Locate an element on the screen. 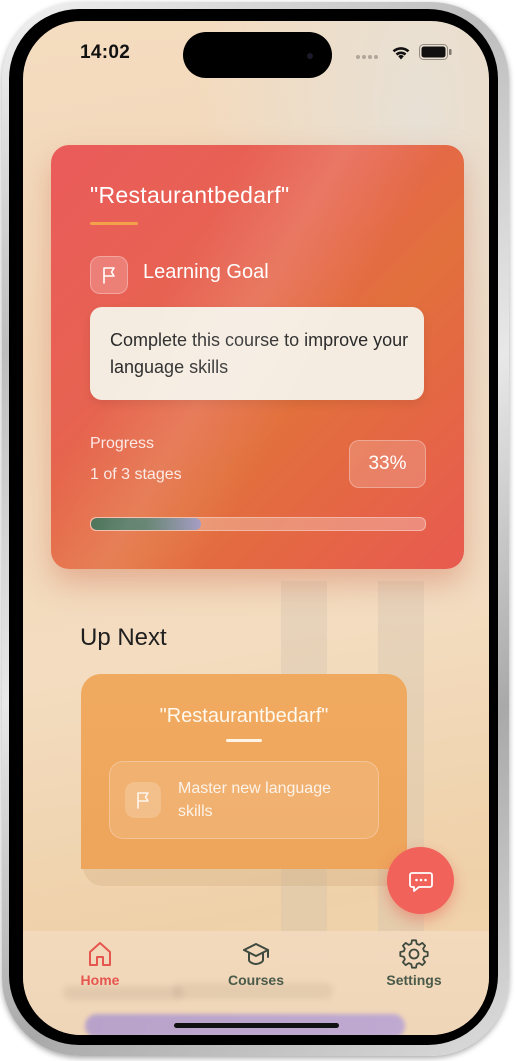  learning-goal-label: Learning Goal is located at coordinates (206, 272).